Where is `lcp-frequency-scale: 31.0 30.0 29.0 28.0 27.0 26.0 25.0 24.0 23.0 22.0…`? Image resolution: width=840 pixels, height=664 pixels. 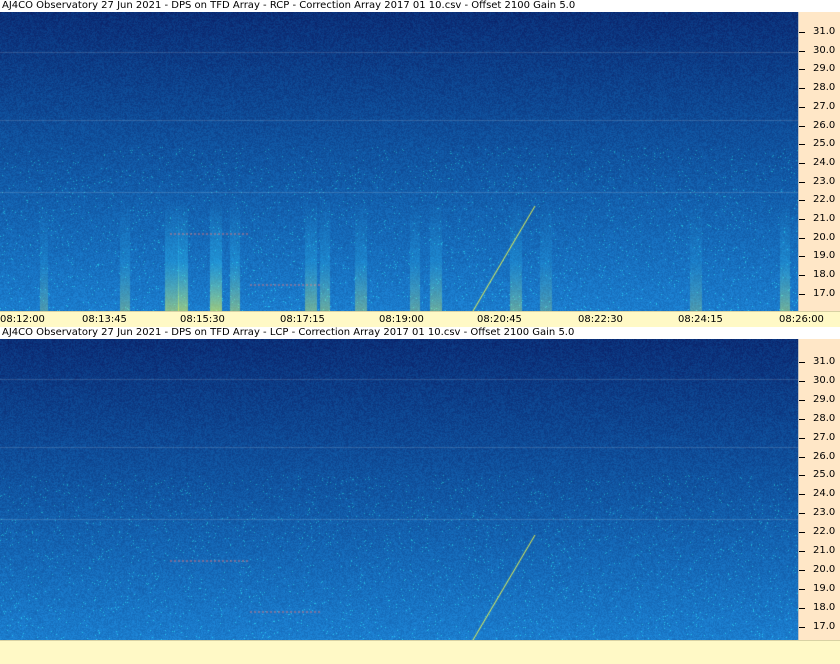
lcp-frequency-scale: 31.0 30.0 29.0 28.0 27.0 26.0 25.0 24.0 23.0 22.0… is located at coordinates (819, 489).